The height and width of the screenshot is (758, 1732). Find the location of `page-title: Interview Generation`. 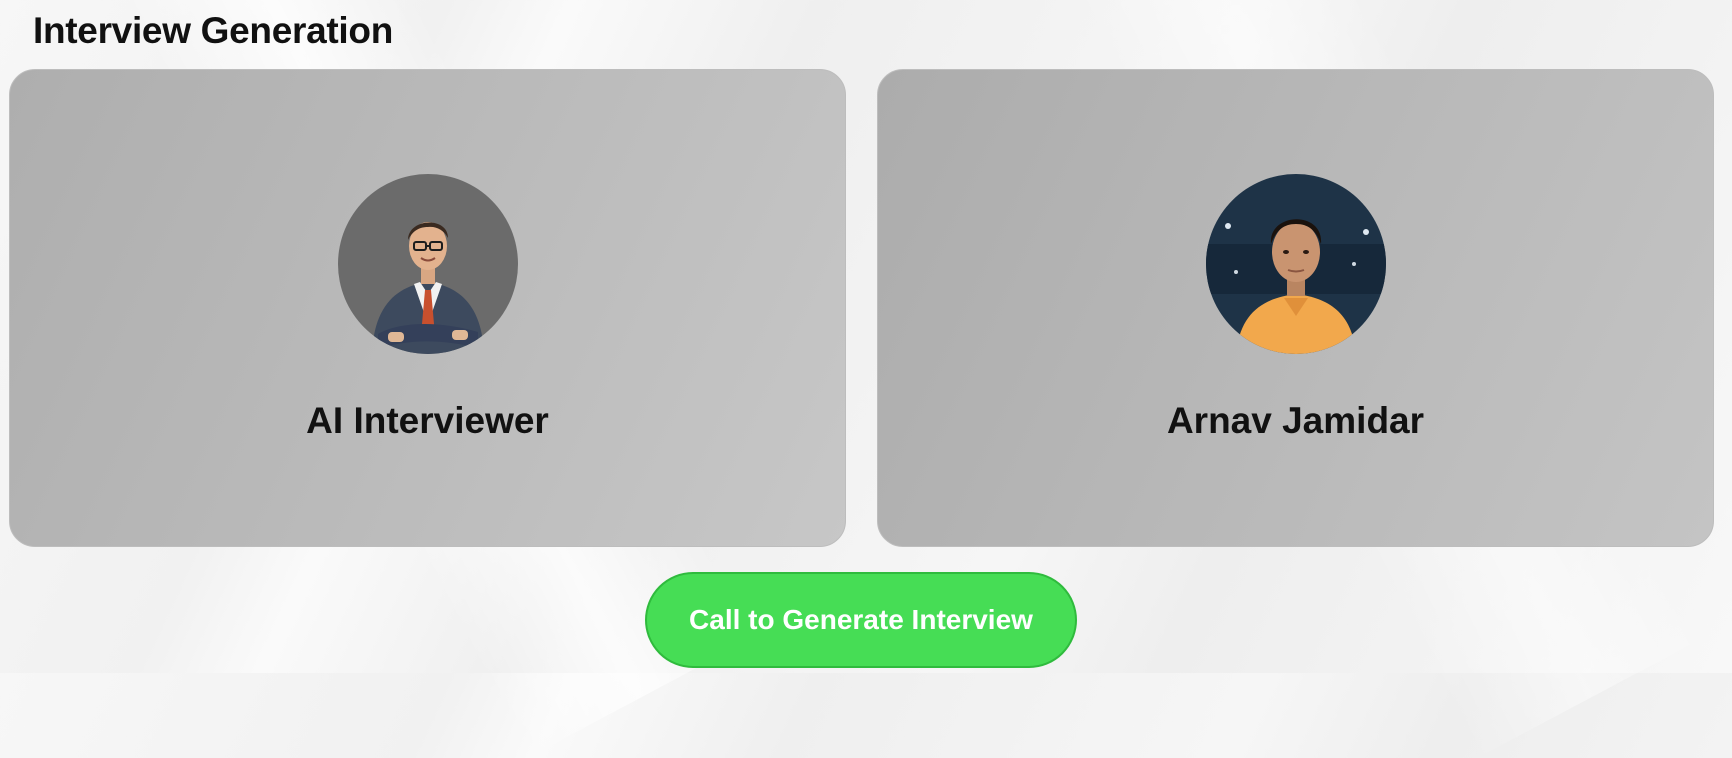

page-title: Interview Generation is located at coordinates (213, 30).